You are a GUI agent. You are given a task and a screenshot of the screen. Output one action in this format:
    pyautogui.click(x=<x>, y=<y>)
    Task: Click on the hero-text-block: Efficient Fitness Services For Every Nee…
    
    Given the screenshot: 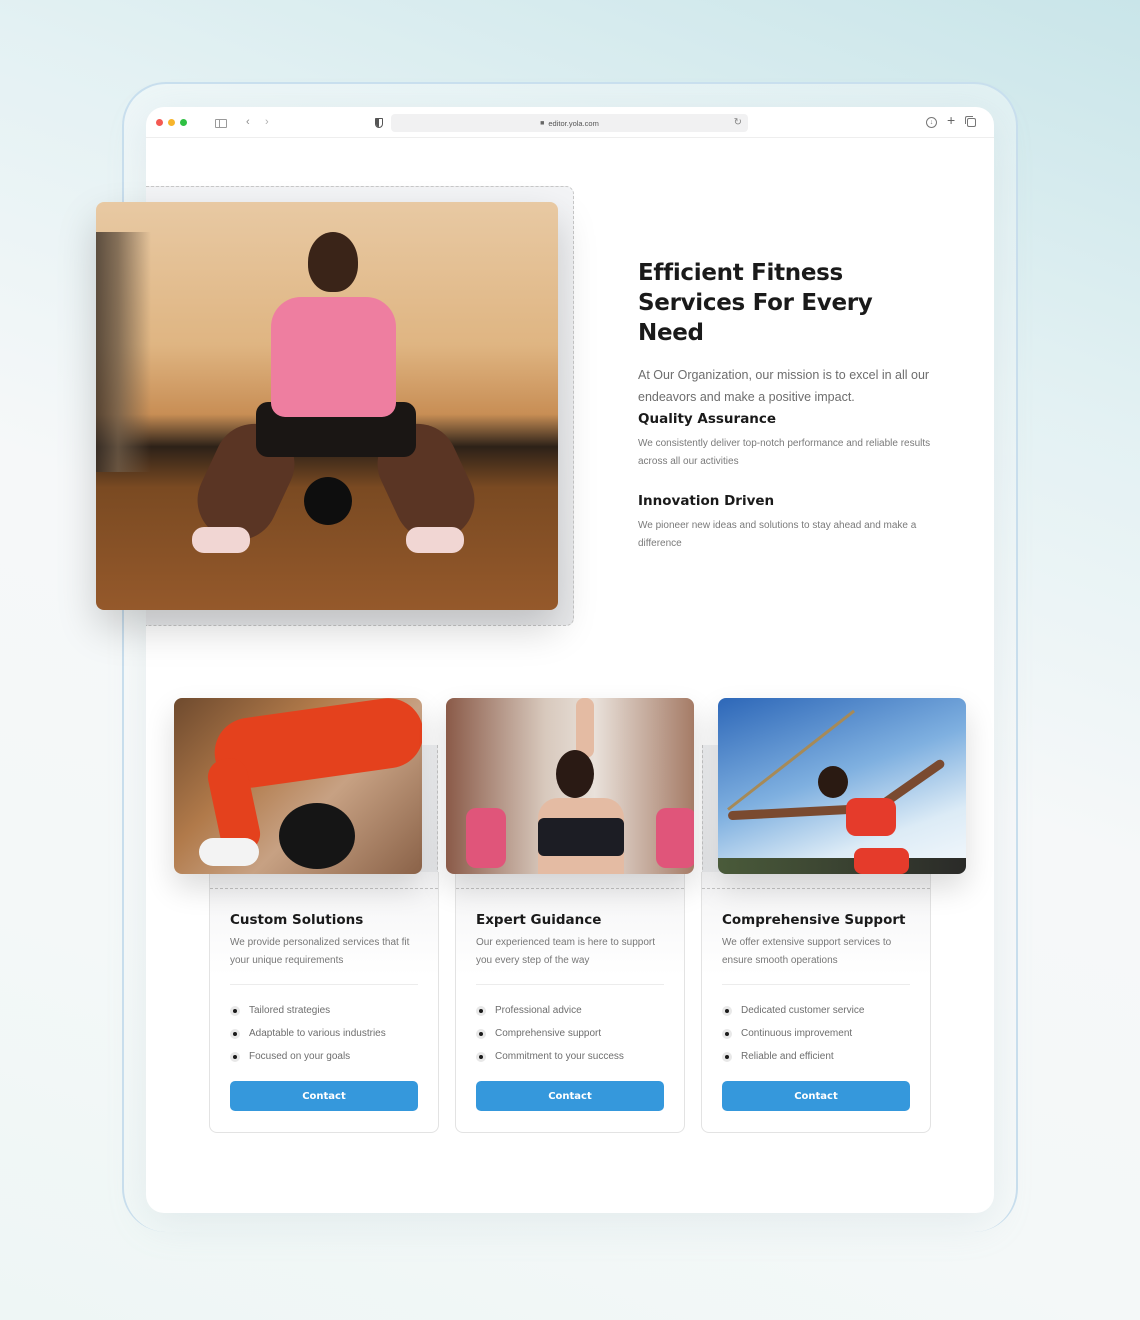 What is the action you would take?
    pyautogui.click(x=788, y=333)
    